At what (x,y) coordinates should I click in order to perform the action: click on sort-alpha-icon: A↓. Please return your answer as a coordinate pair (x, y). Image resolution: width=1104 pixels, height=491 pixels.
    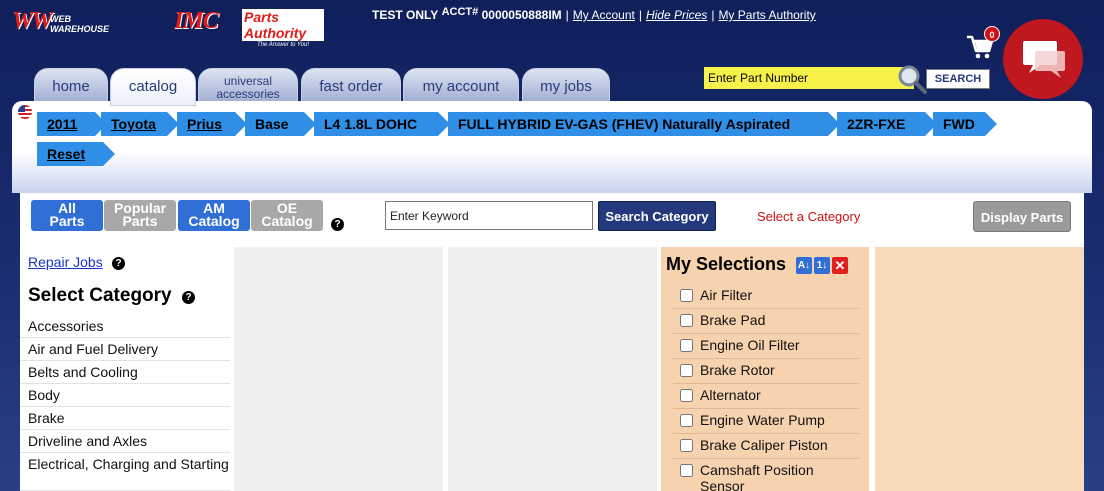
    Looking at the image, I should click on (804, 265).